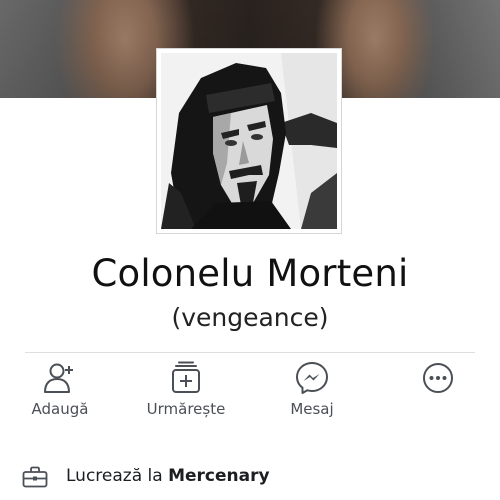 The height and width of the screenshot is (500, 500). Describe the element at coordinates (35, 477) in the screenshot. I see `briefcase-icon` at that location.